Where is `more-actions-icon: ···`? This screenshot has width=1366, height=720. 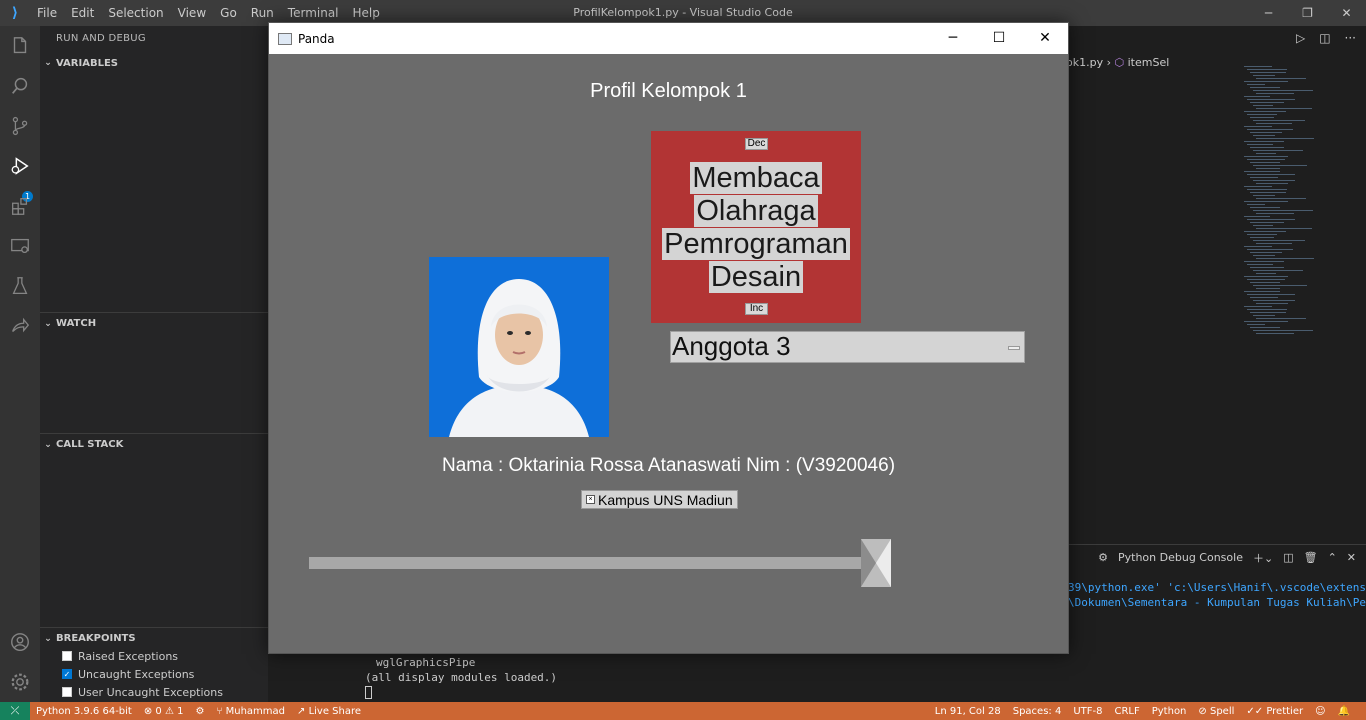
more-actions-icon: ··· is located at coordinates (1350, 38).